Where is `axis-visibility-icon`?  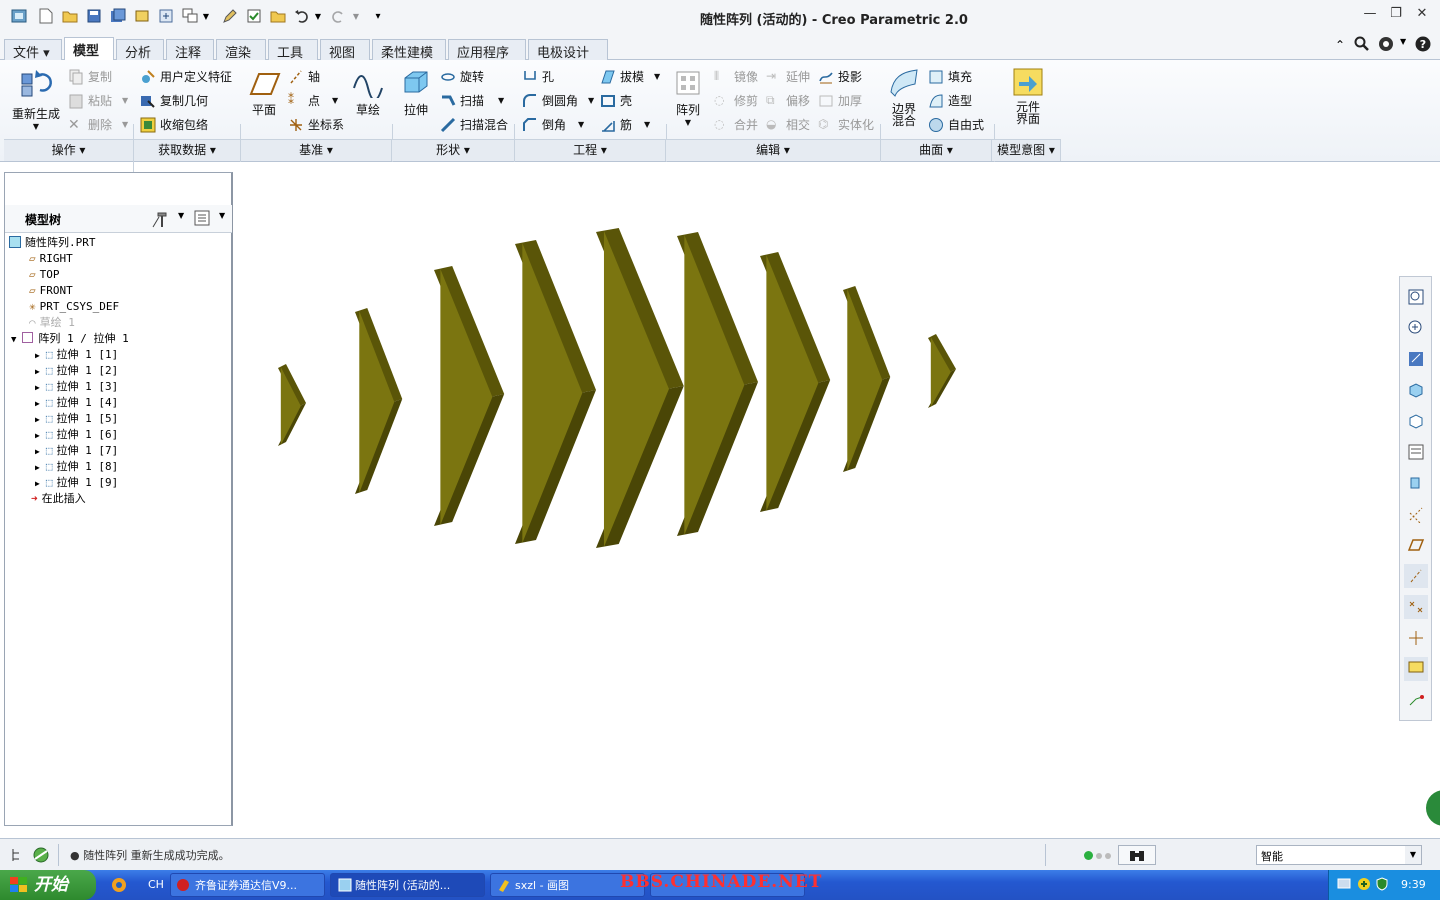
axis-visibility-icon is located at coordinates (1416, 576).